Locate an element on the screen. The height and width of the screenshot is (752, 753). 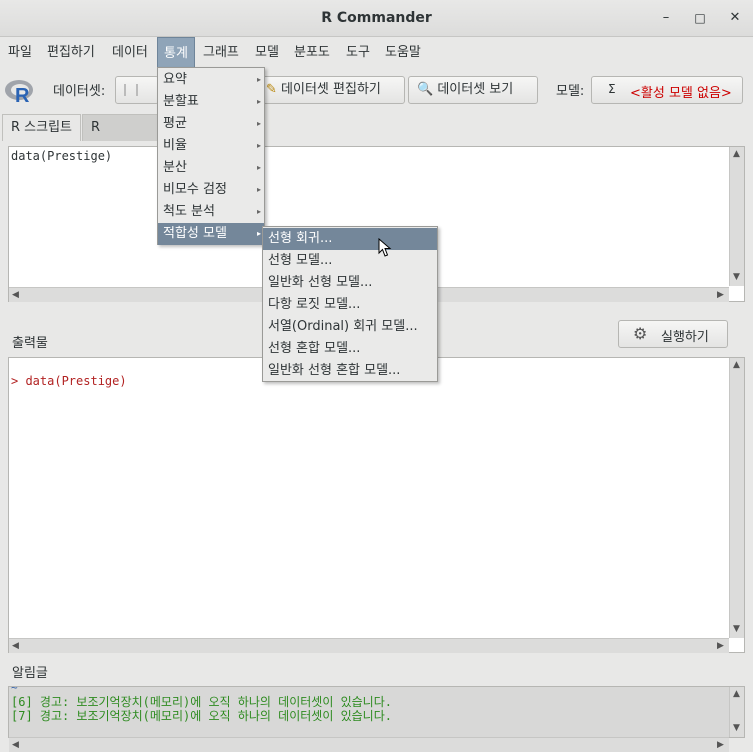
dataset-selector-button is located at coordinates (137, 90).